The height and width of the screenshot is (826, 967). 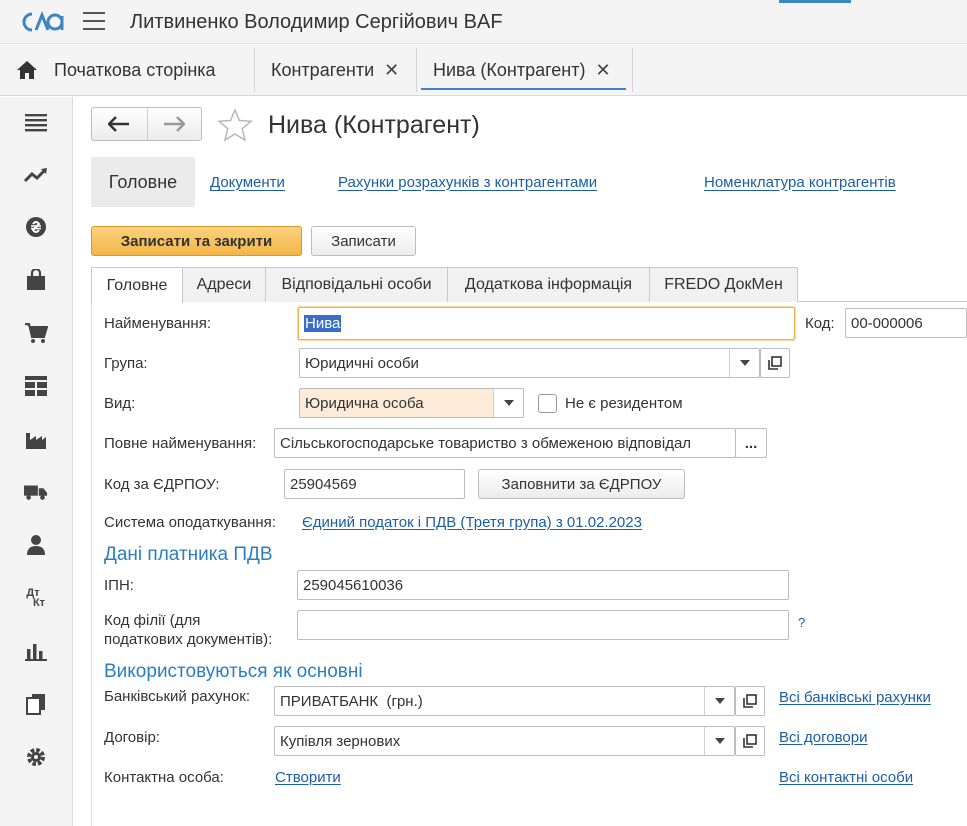 What do you see at coordinates (906, 323) in the screenshot?
I see `code-input: 00-000006` at bounding box center [906, 323].